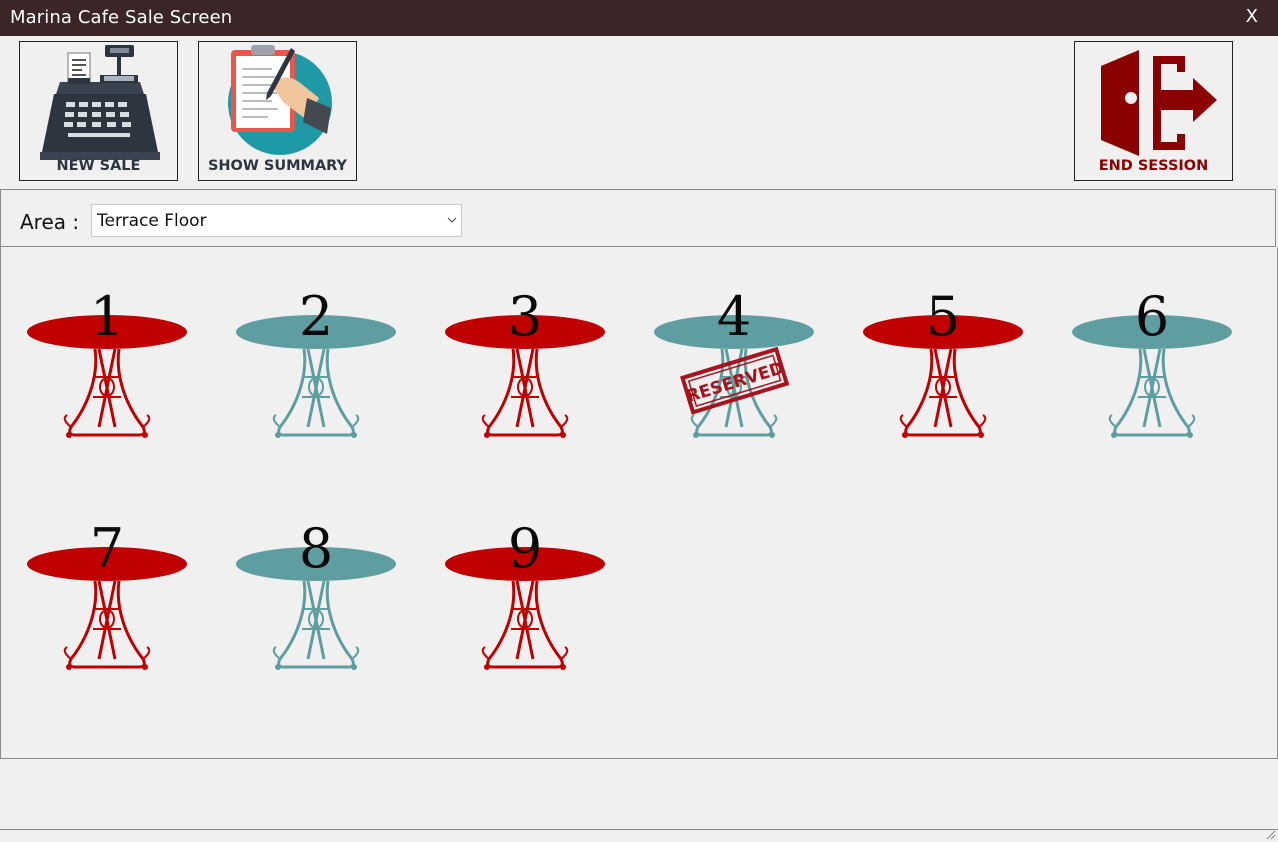  What do you see at coordinates (276, 220) in the screenshot?
I see `area-dropdown: Terrace Floor` at bounding box center [276, 220].